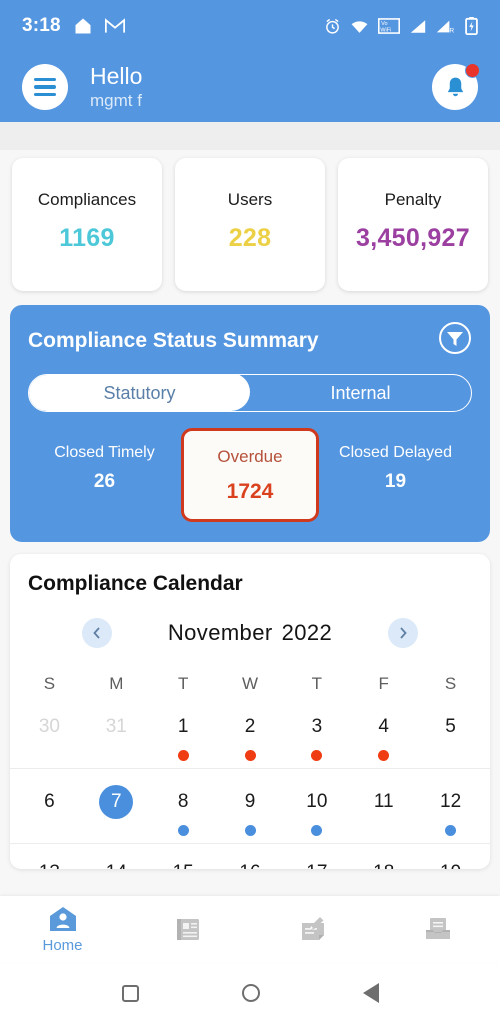 The height and width of the screenshot is (1024, 500). What do you see at coordinates (49, 683) in the screenshot?
I see `weekday-0: S` at bounding box center [49, 683].